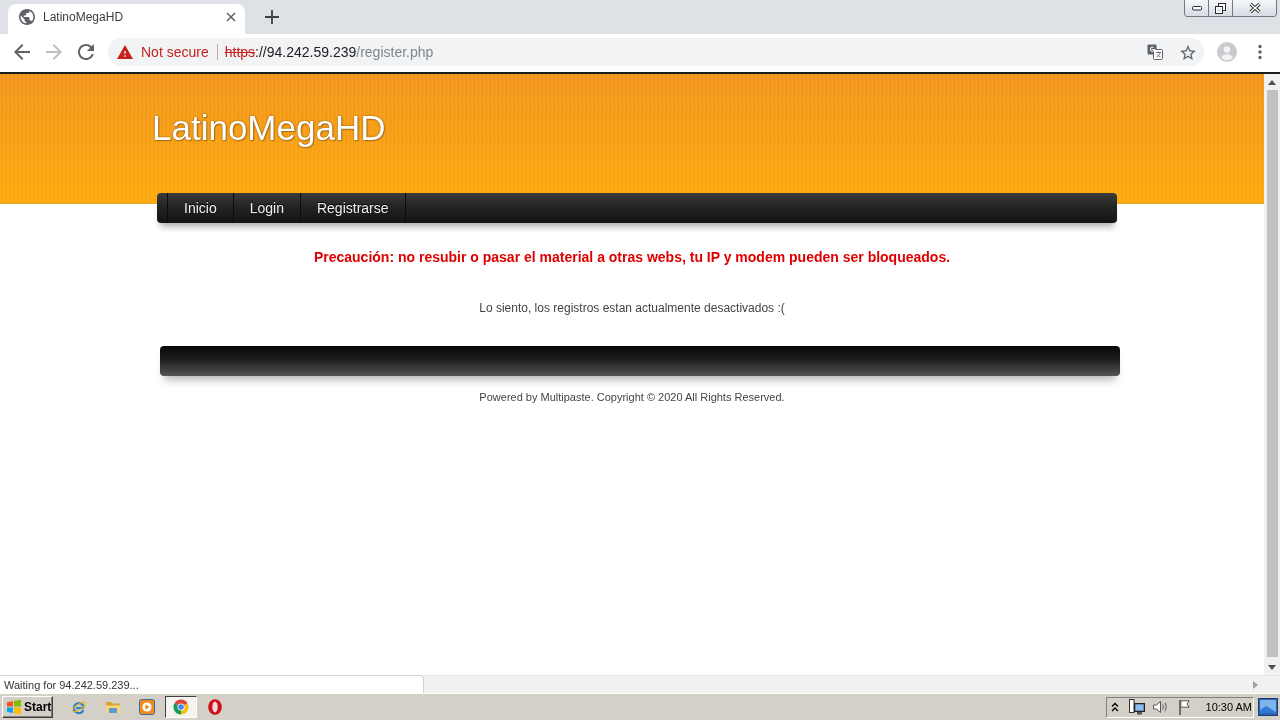  I want to click on taskbar-button, so click(181, 707).